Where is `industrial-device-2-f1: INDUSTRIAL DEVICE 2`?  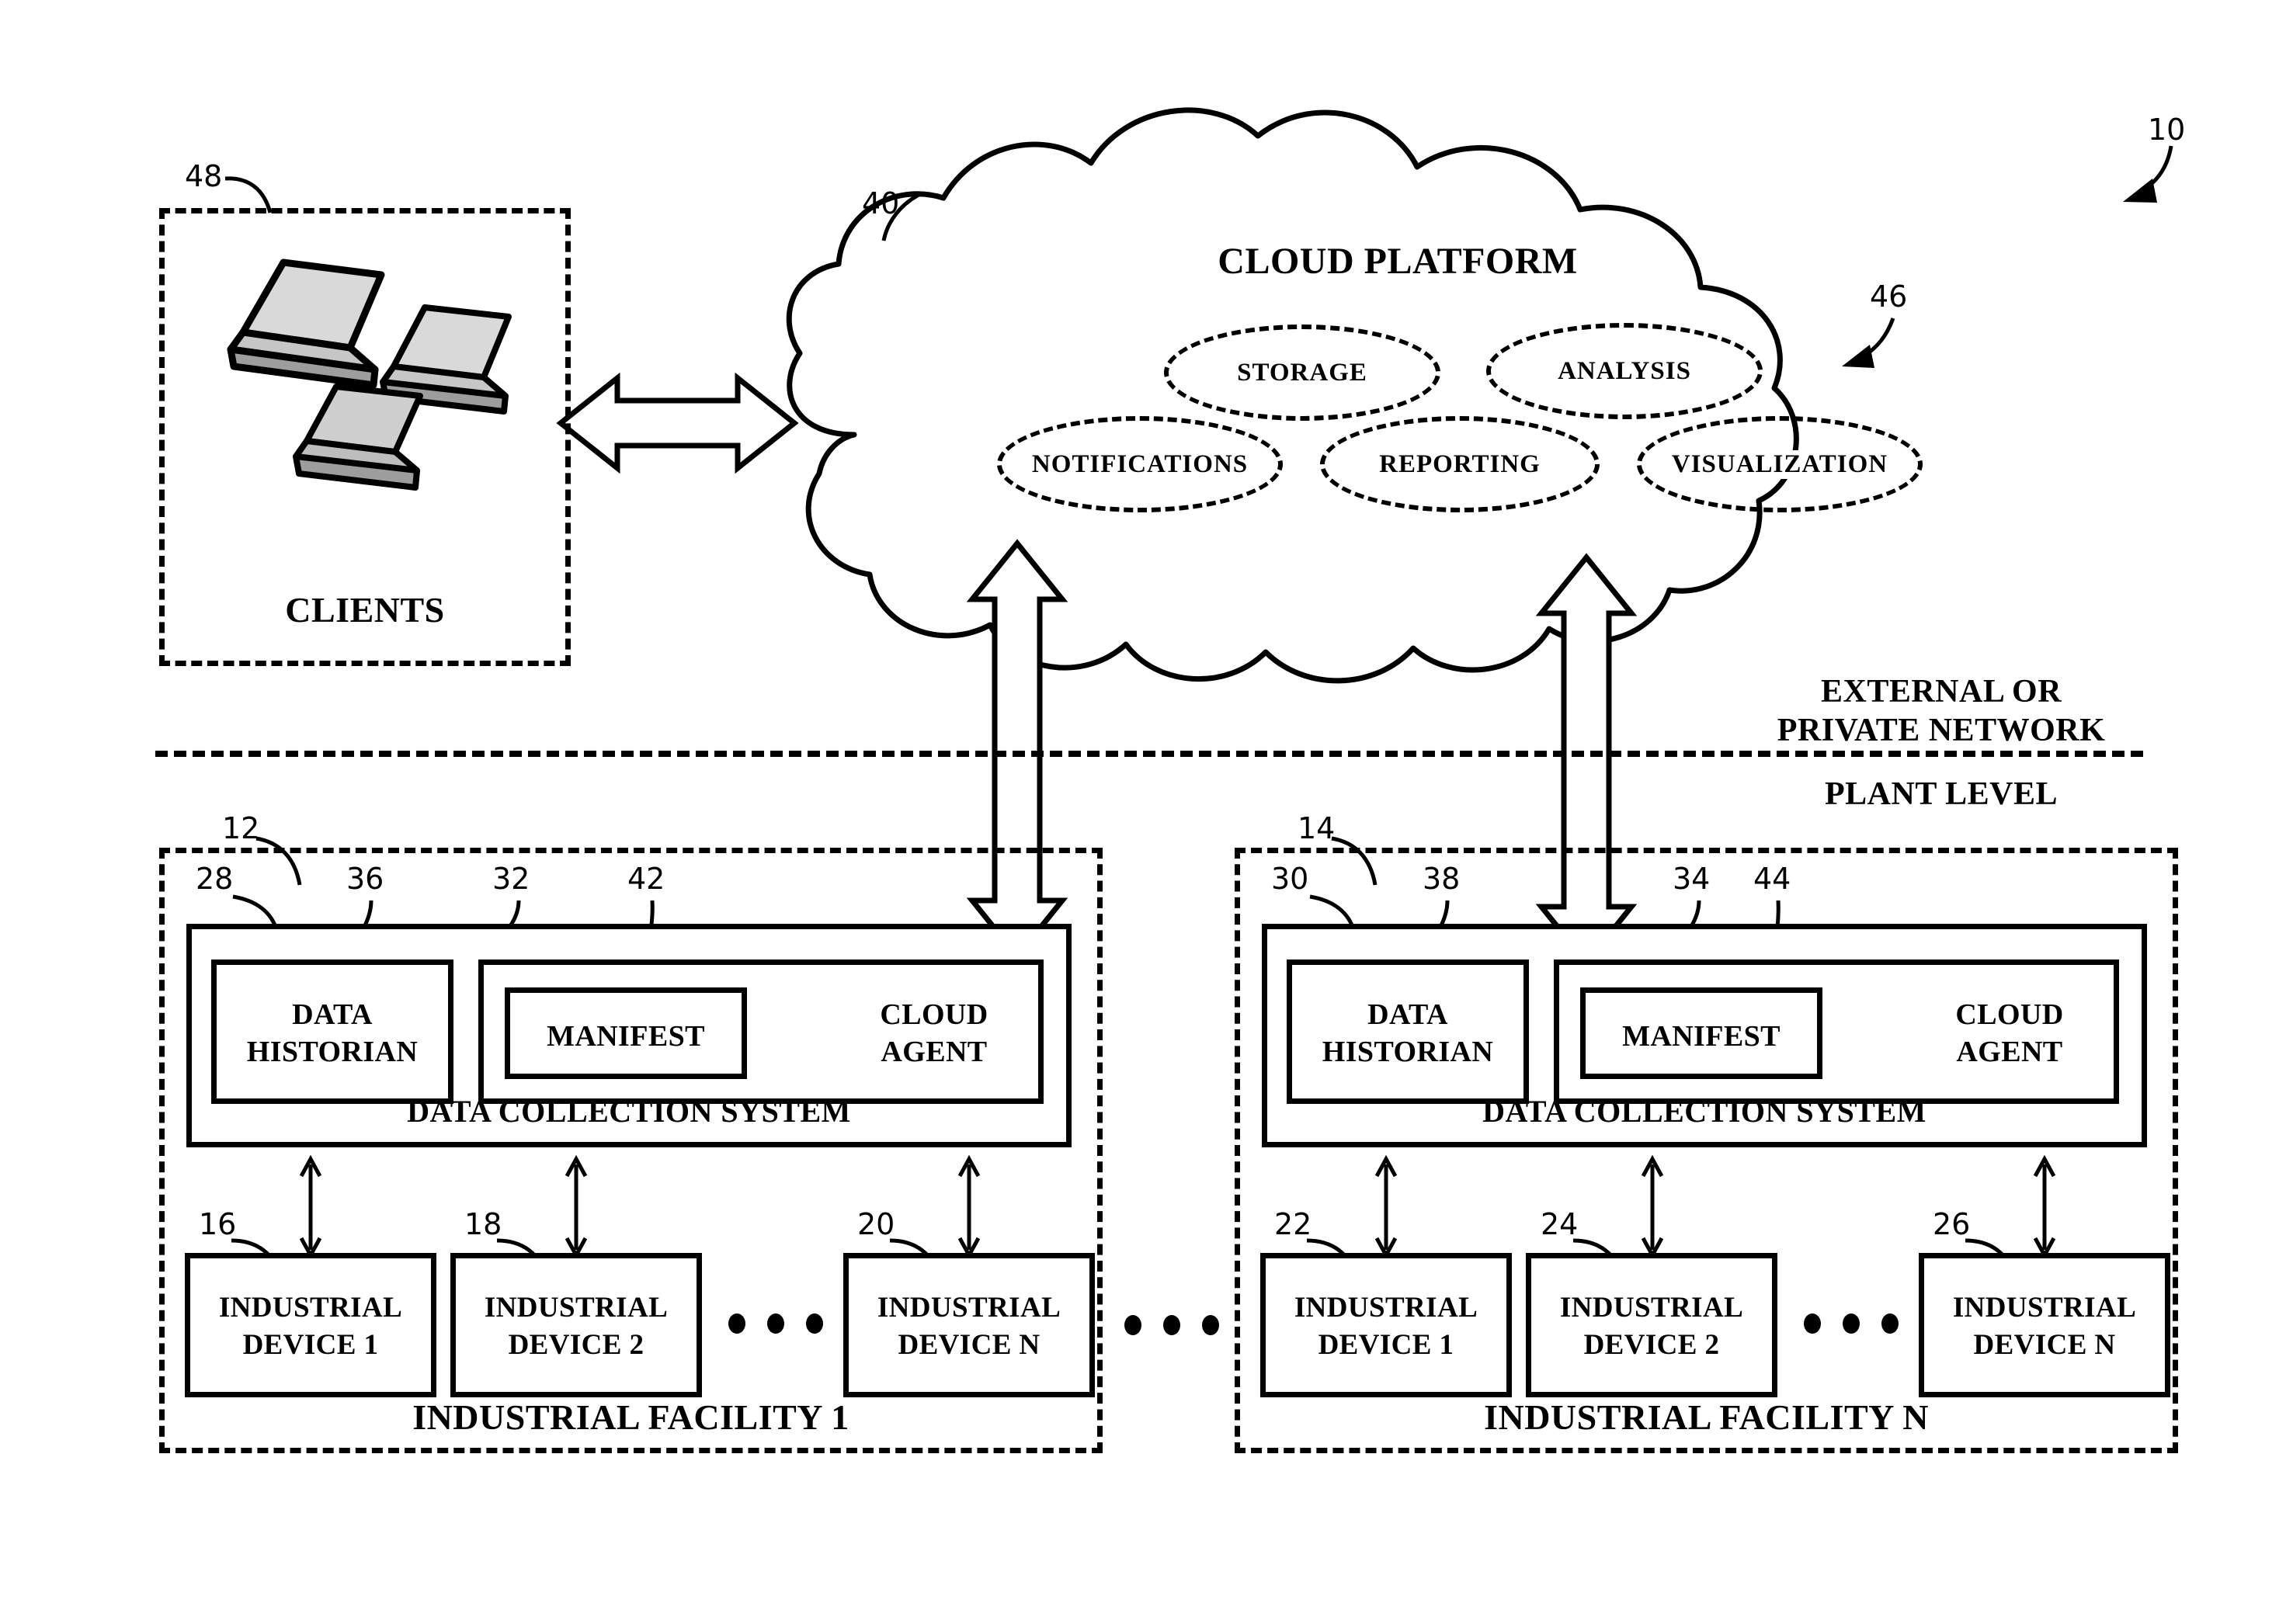
industrial-device-2-f1: INDUSTRIAL DEVICE 2 is located at coordinates (576, 1325).